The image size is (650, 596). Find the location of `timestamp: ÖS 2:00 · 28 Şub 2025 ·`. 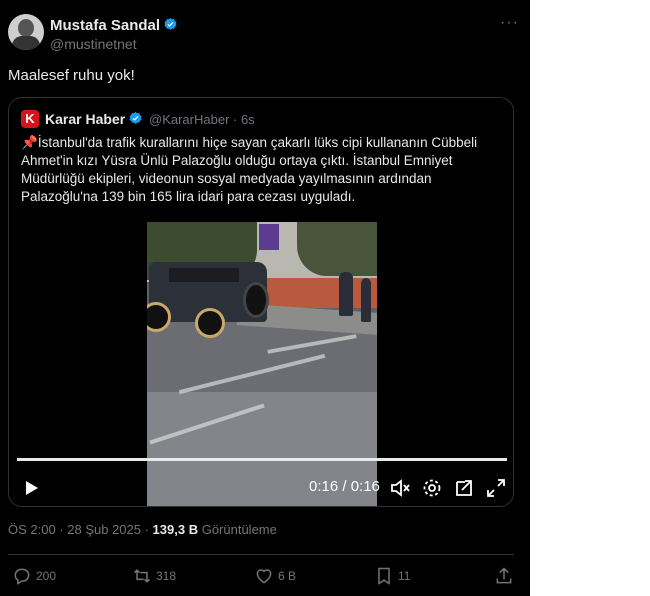

timestamp: ÖS 2:00 · 28 Şub 2025 · is located at coordinates (80, 529).